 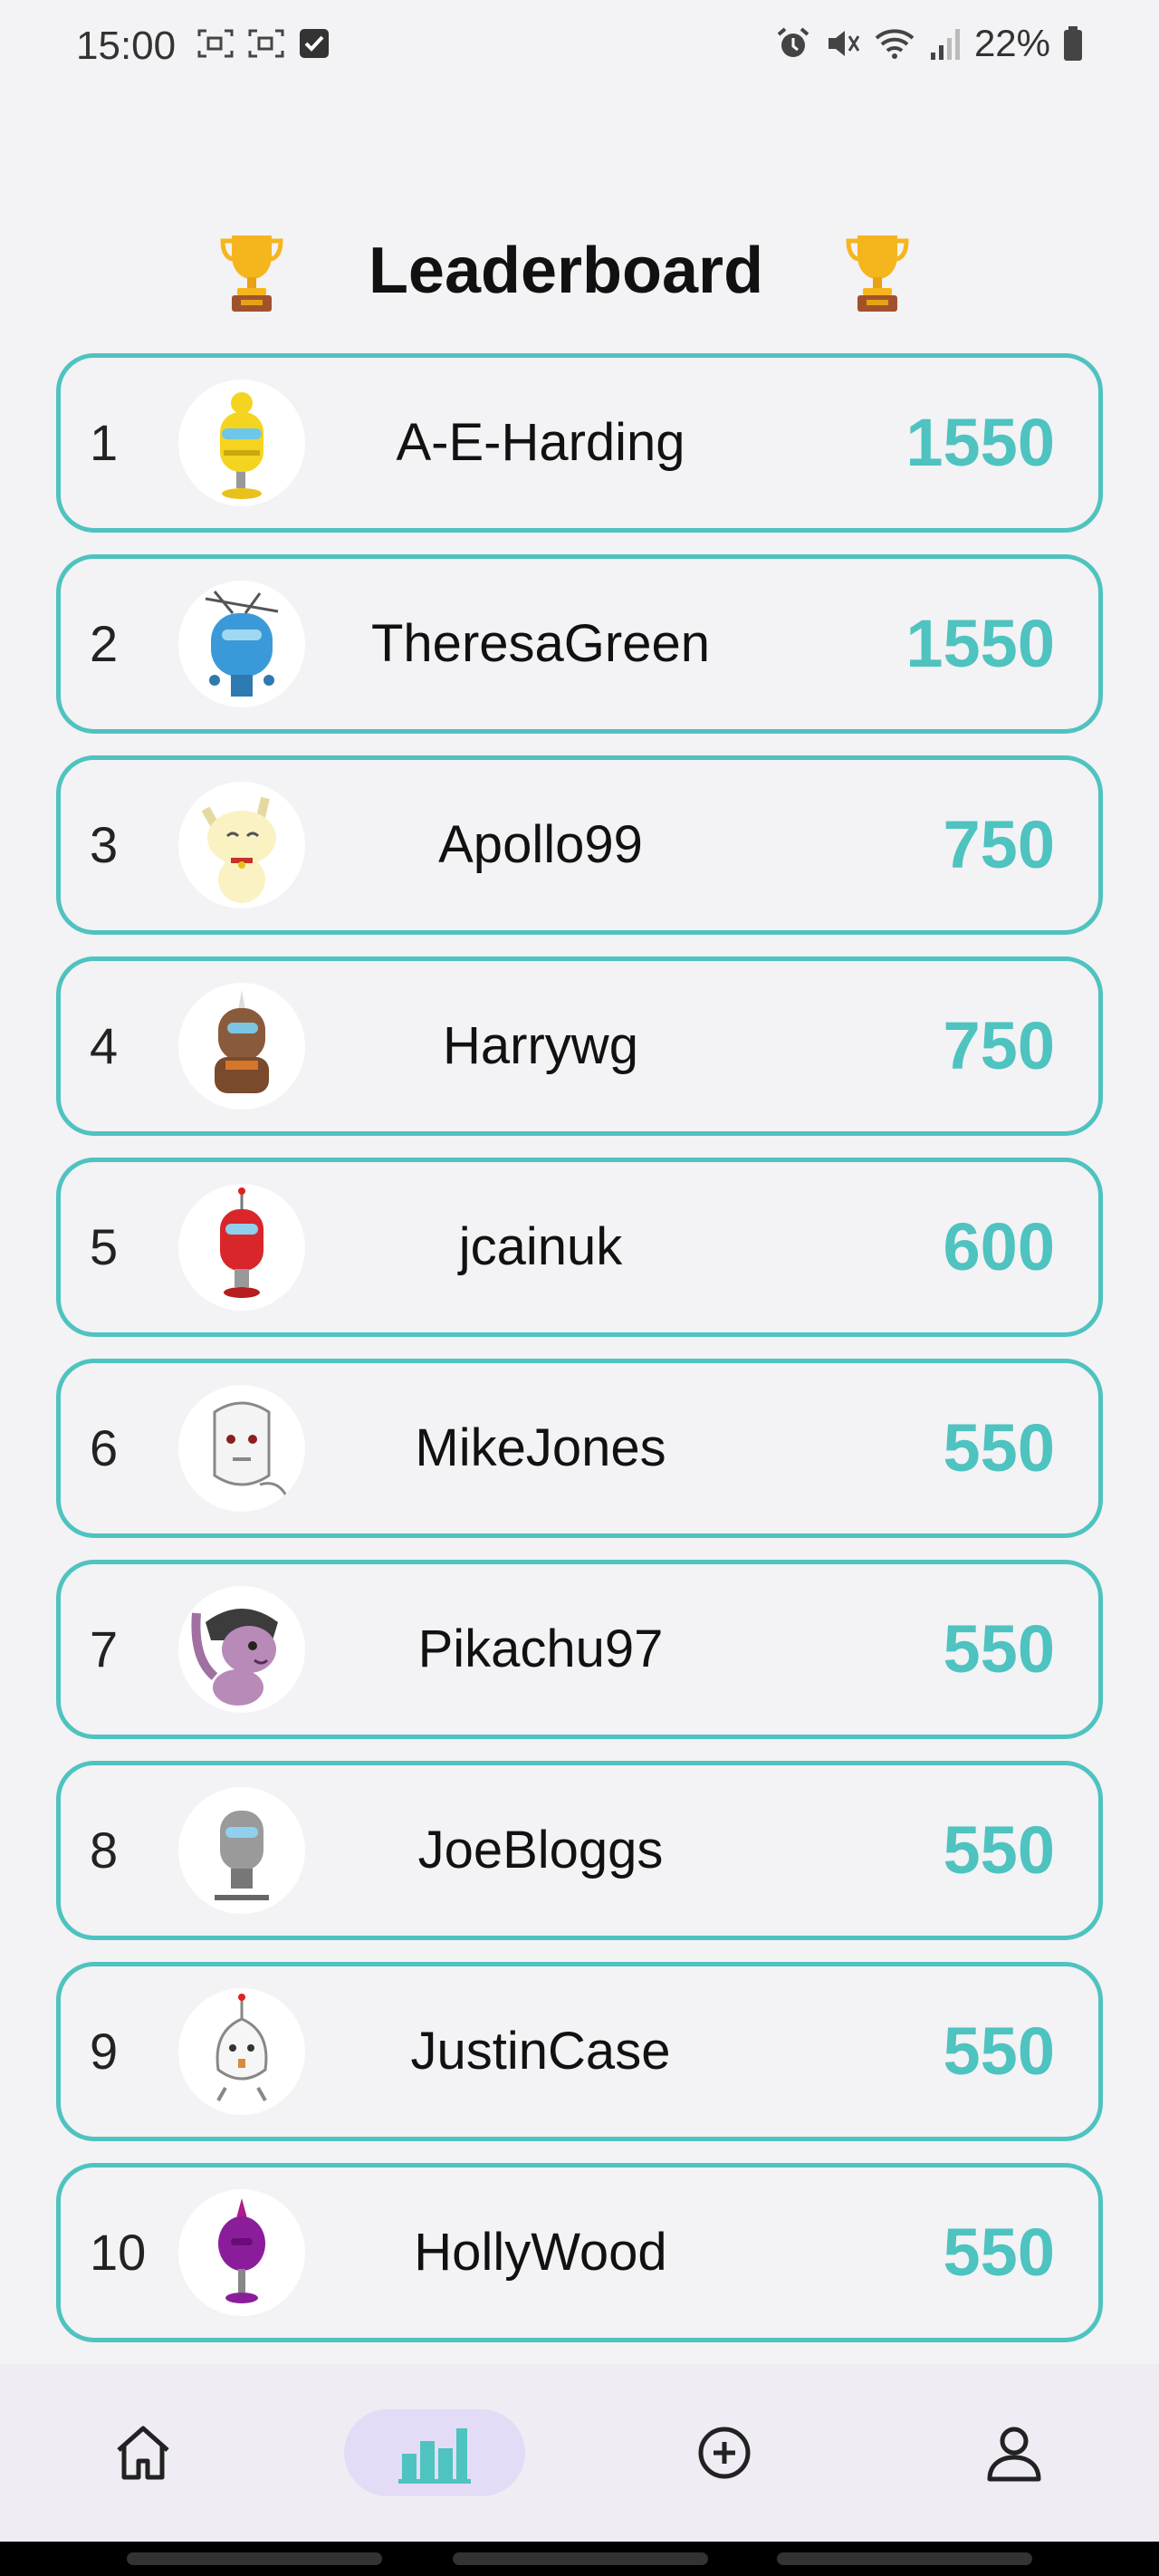 What do you see at coordinates (540, 844) in the screenshot?
I see `username: Apollo99` at bounding box center [540, 844].